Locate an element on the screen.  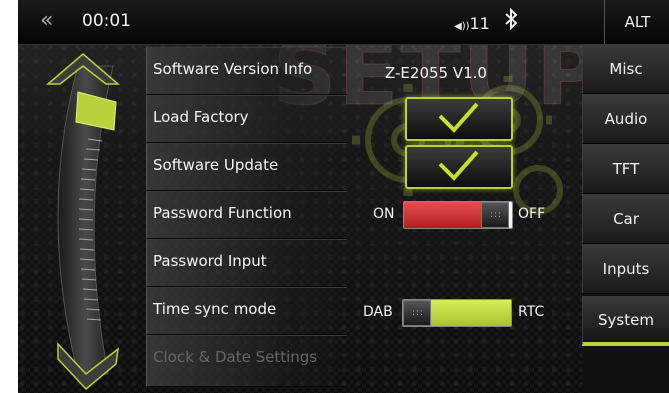
row-clock-date-settings: Clock & Date Settings is located at coordinates (246, 361).